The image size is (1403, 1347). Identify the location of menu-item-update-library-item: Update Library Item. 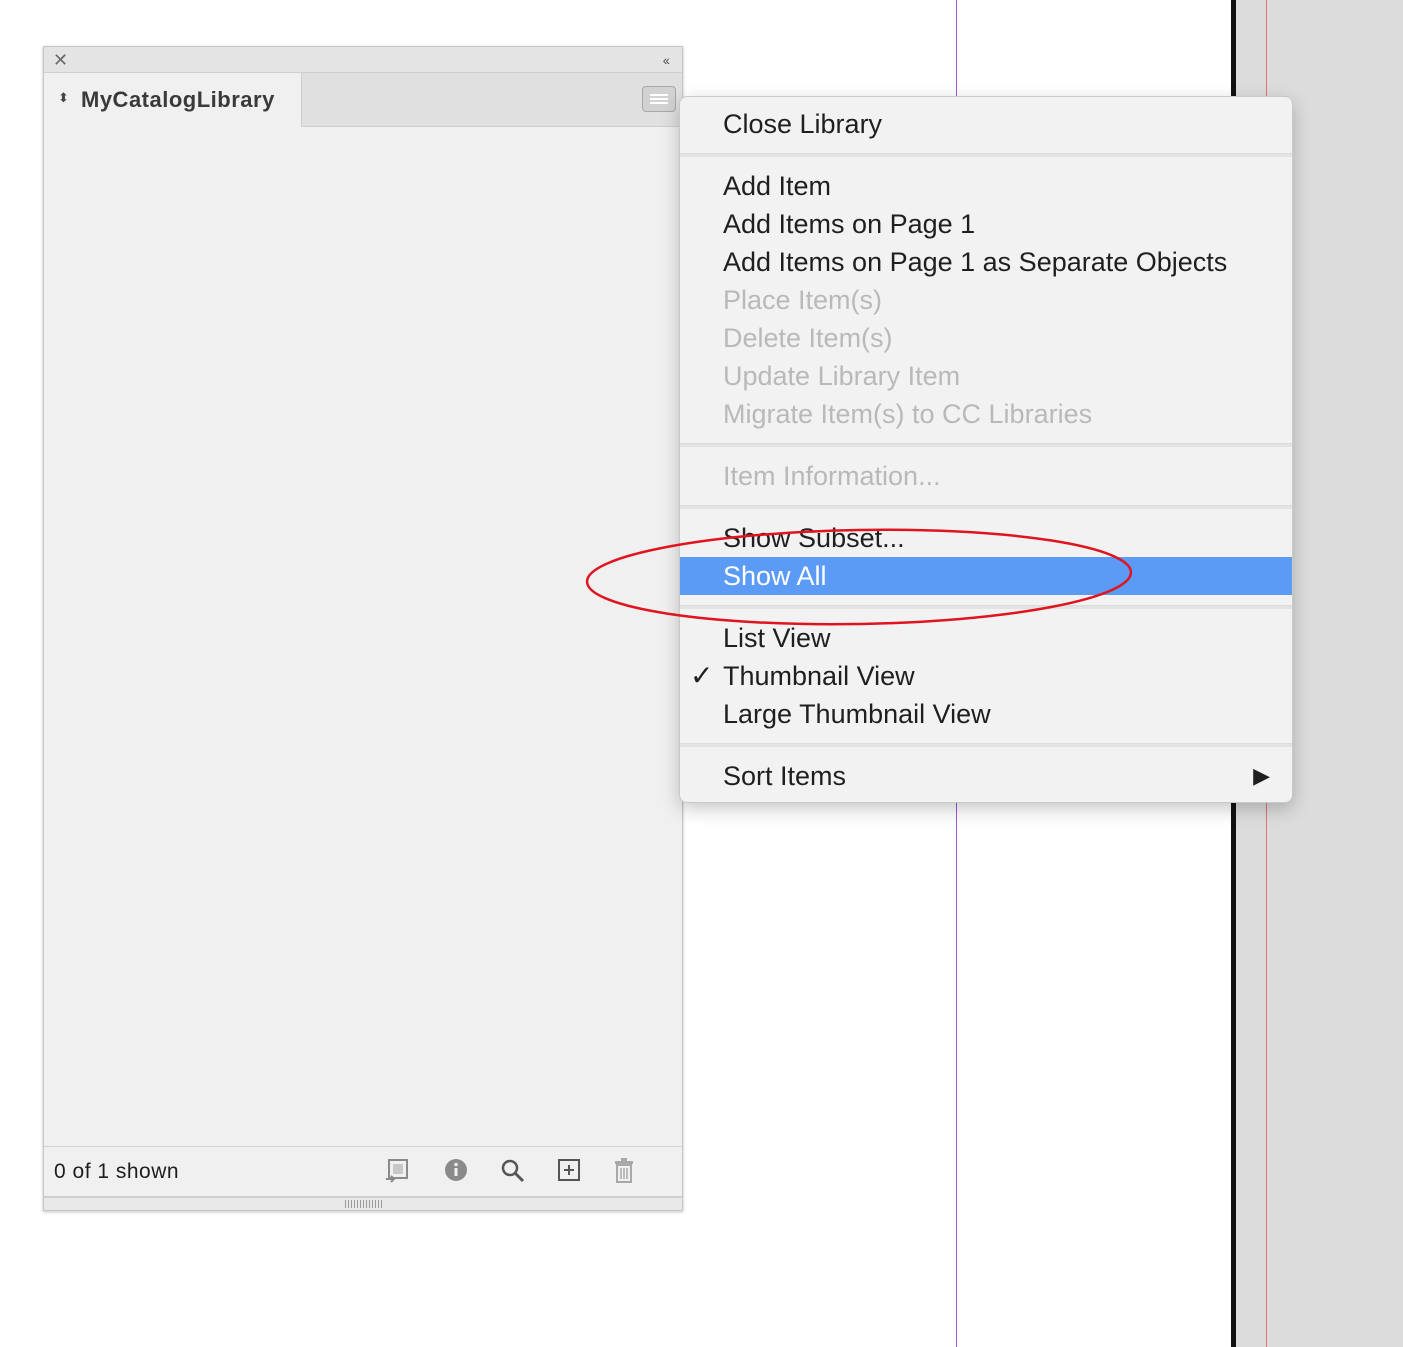
(842, 376).